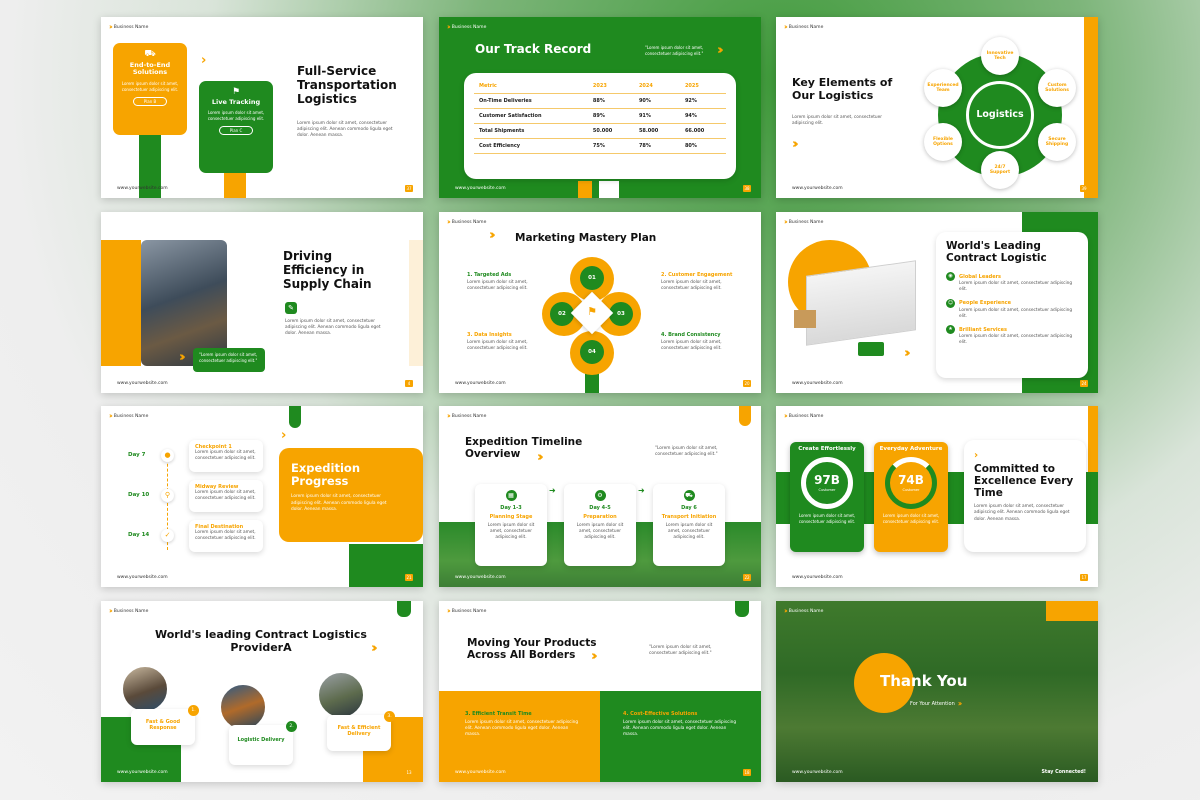 Image resolution: width=1200 pixels, height=800 pixels. What do you see at coordinates (1000, 115) in the screenshot?
I see `logistics-center: Logistics` at bounding box center [1000, 115].